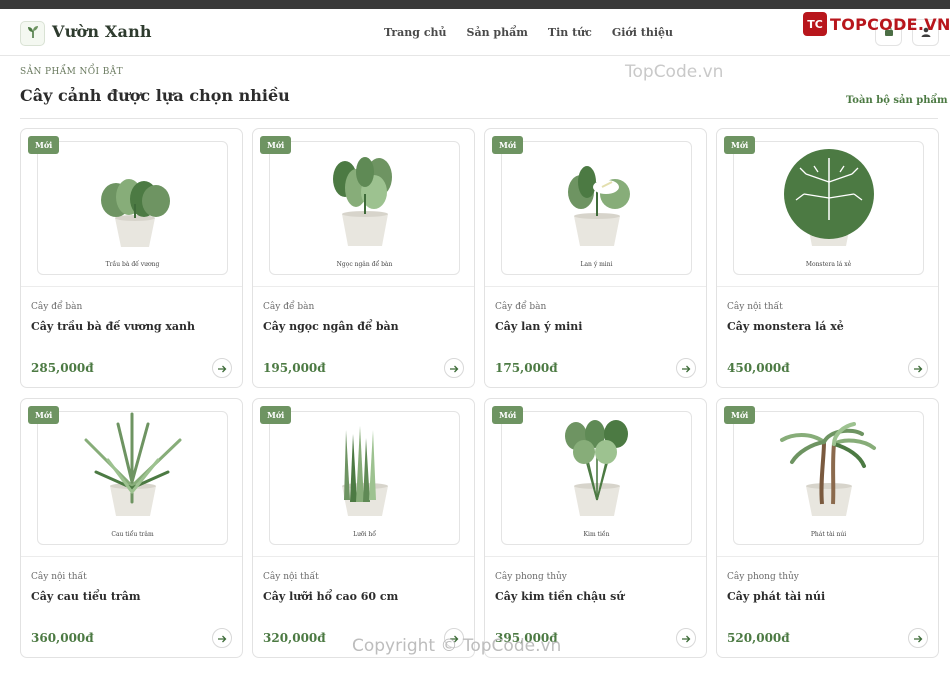 This screenshot has height=681, width=950. I want to click on plant-illustration-trau-ba, so click(135, 213).